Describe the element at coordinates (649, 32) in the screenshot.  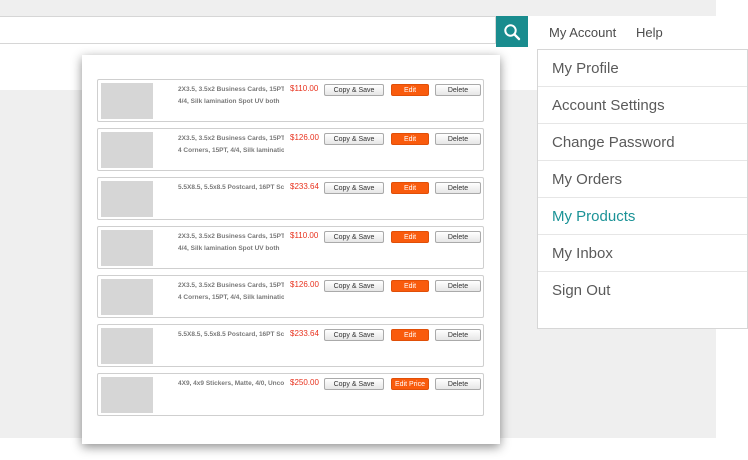
I see `help-link: Help` at that location.